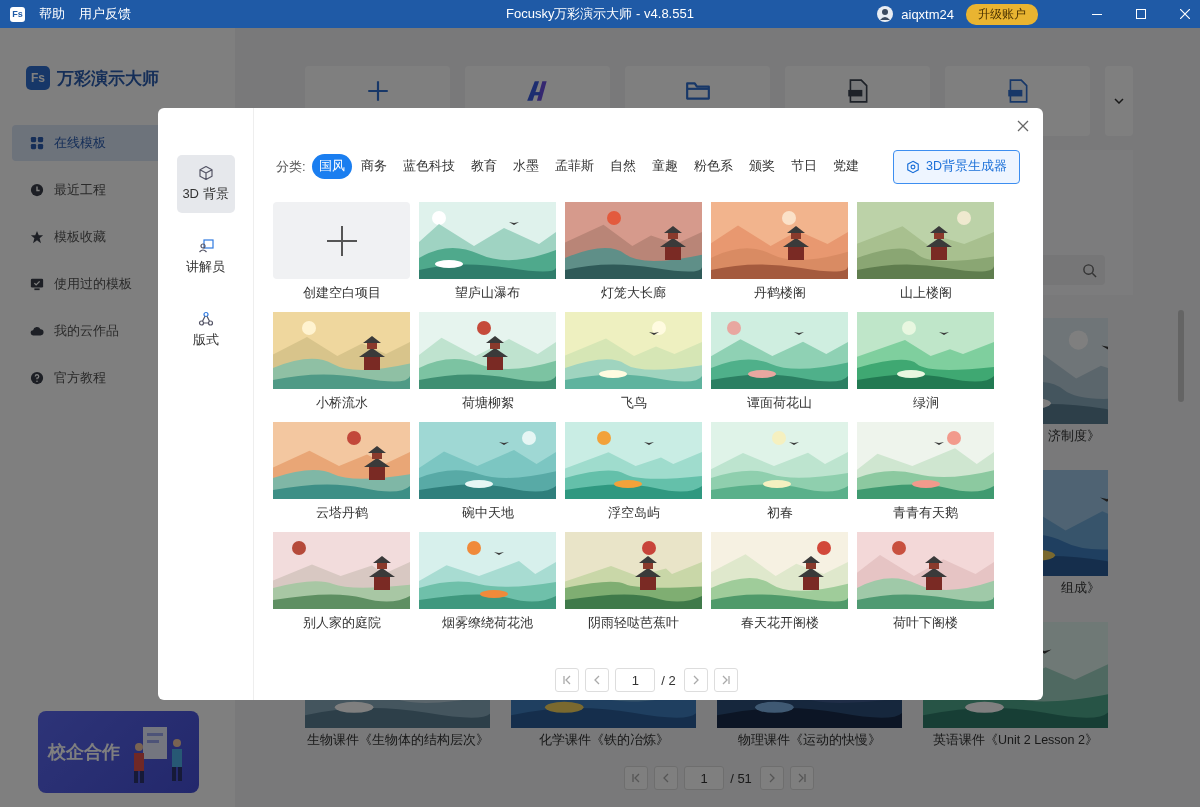 The image size is (1200, 807). What do you see at coordinates (803, 166) in the screenshot?
I see `category-chip: 节日` at bounding box center [803, 166].